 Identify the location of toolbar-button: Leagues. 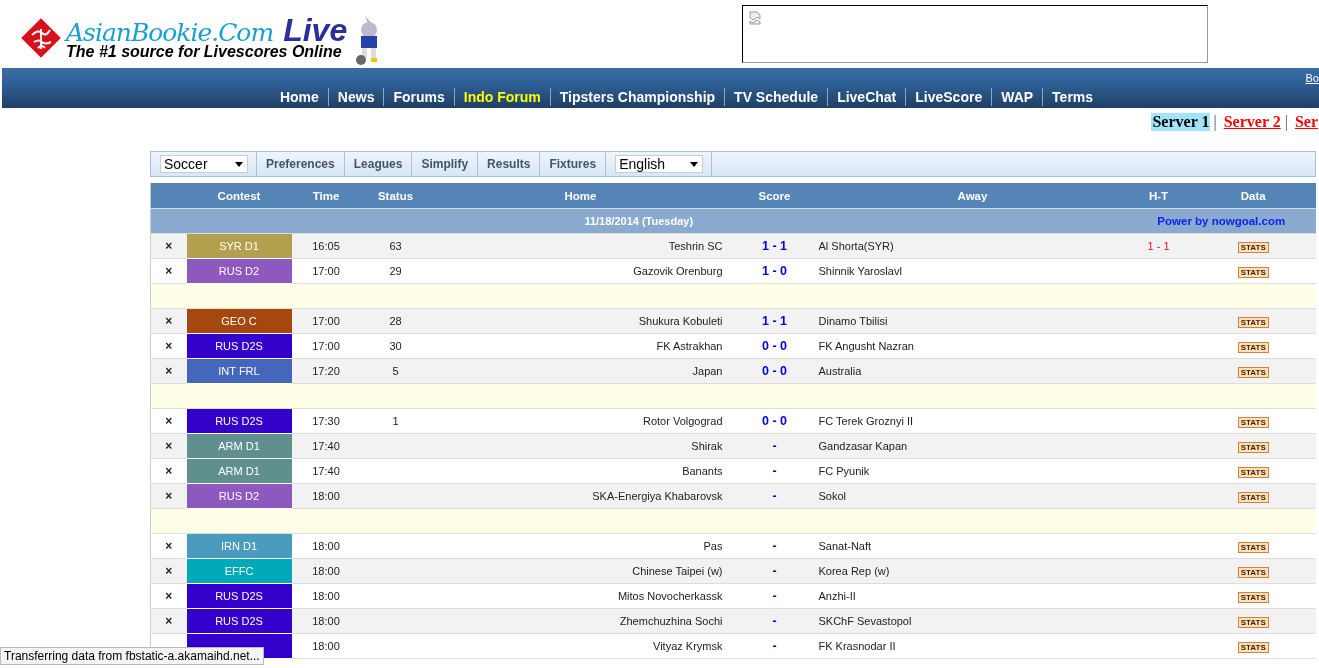
(378, 164).